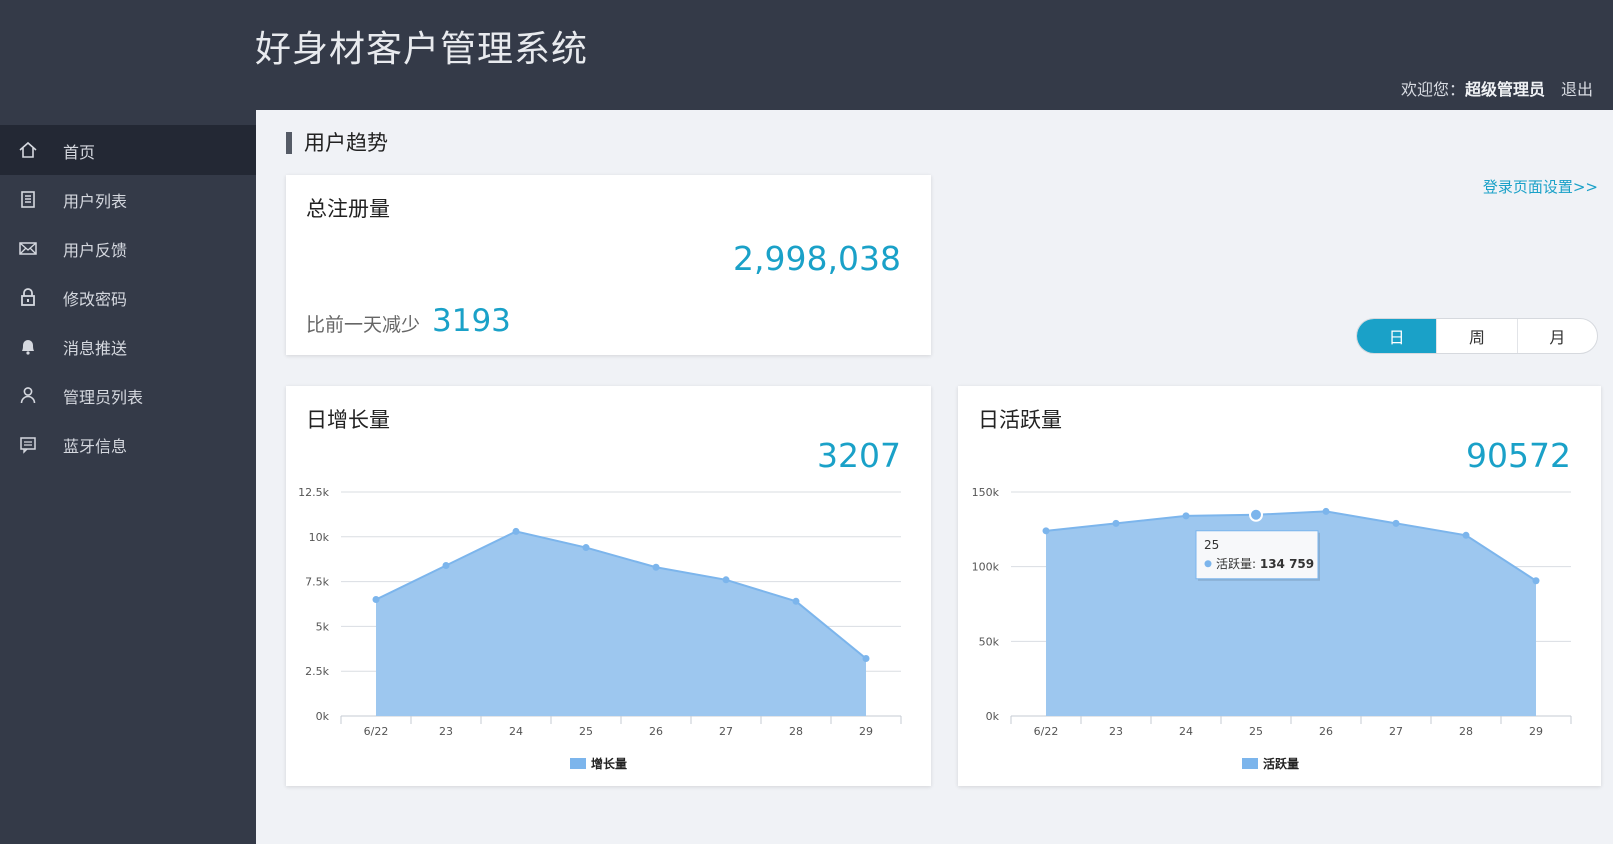 The width and height of the screenshot is (1613, 844). I want to click on y-tick-label: 100k, so click(986, 567).